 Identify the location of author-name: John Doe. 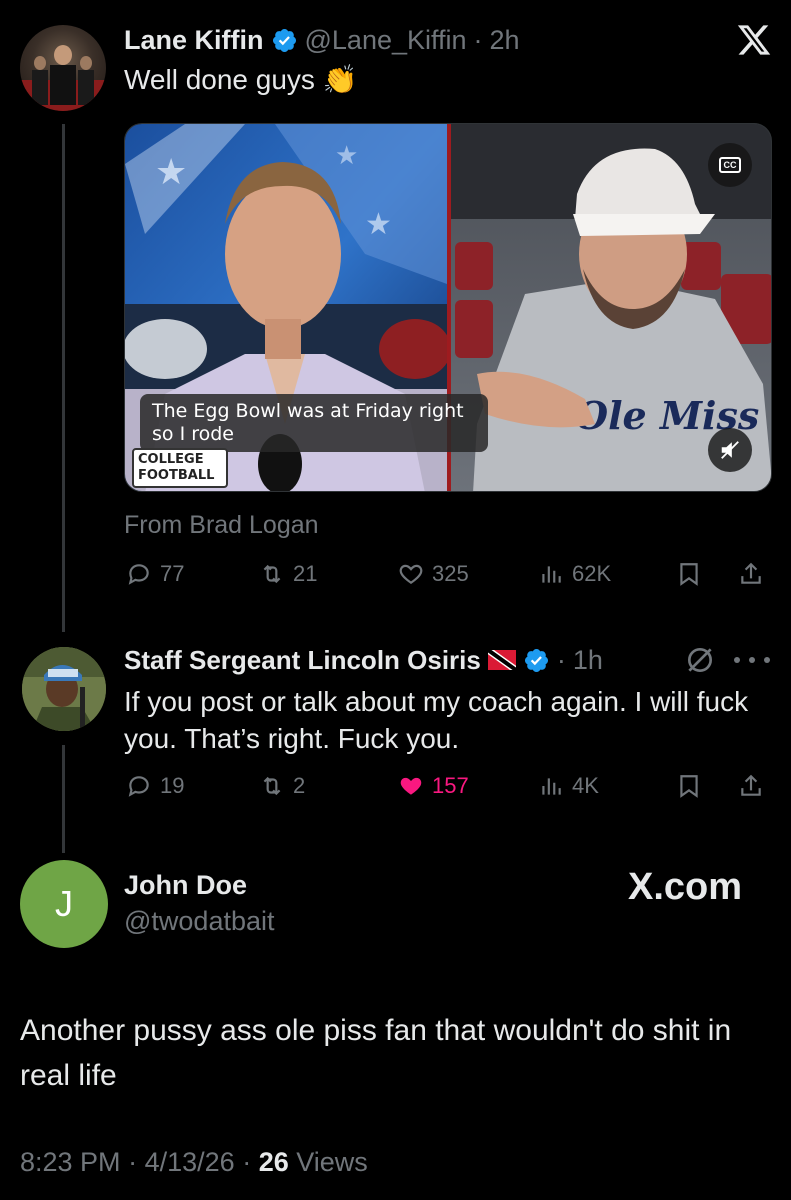
(185, 885).